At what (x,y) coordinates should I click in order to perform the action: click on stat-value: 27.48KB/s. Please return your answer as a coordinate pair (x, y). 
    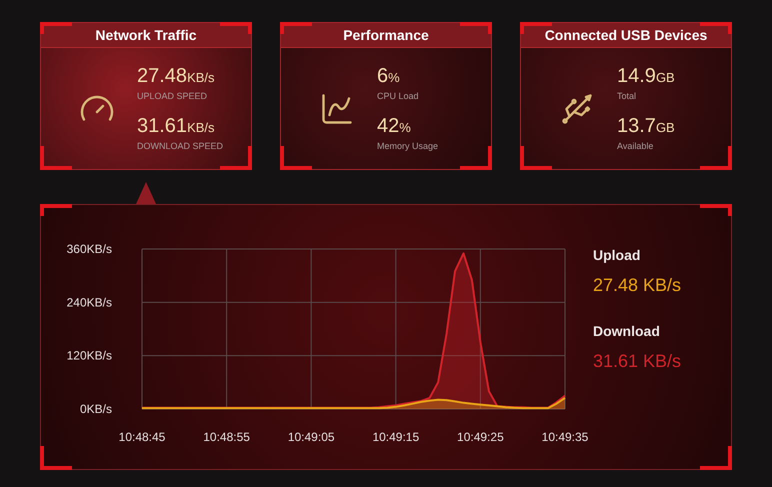
    Looking at the image, I should click on (176, 76).